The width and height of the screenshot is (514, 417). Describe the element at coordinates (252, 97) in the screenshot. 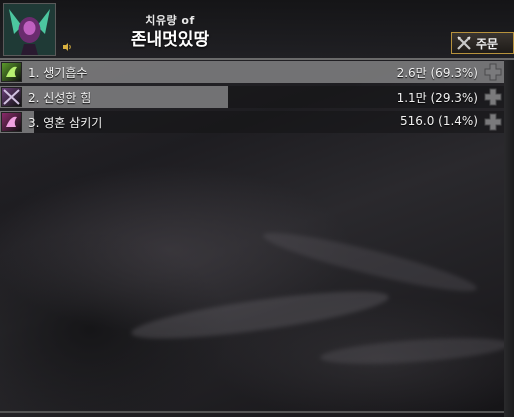

I see `spell-row: 2. 신성한 힘 1.1만 (29.3%)` at that location.